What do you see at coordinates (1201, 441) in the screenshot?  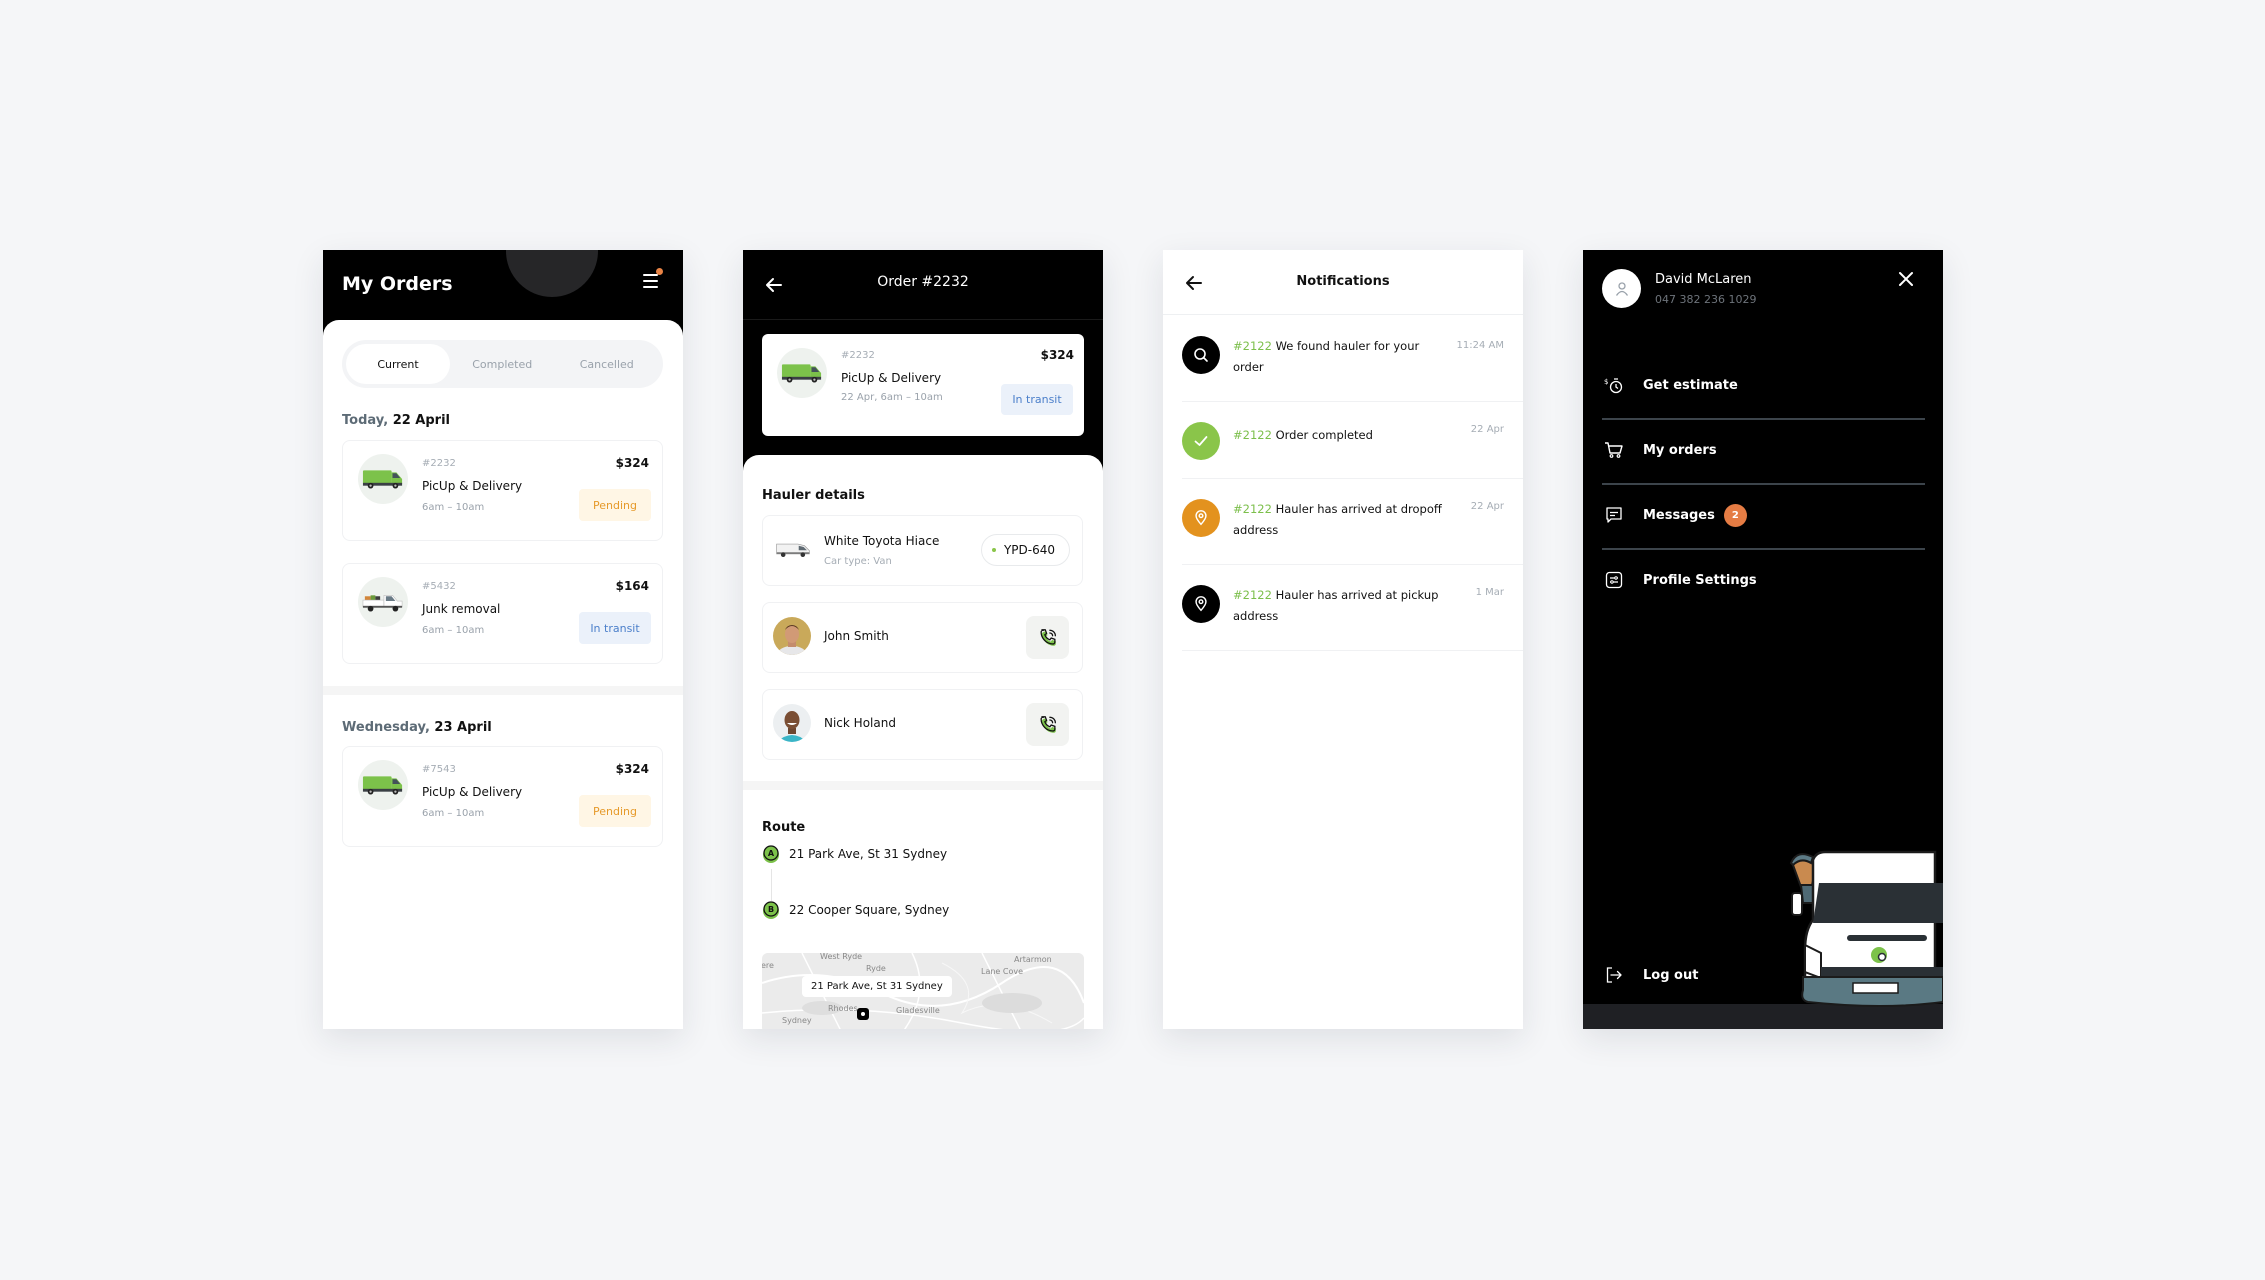 I see `check-icon` at bounding box center [1201, 441].